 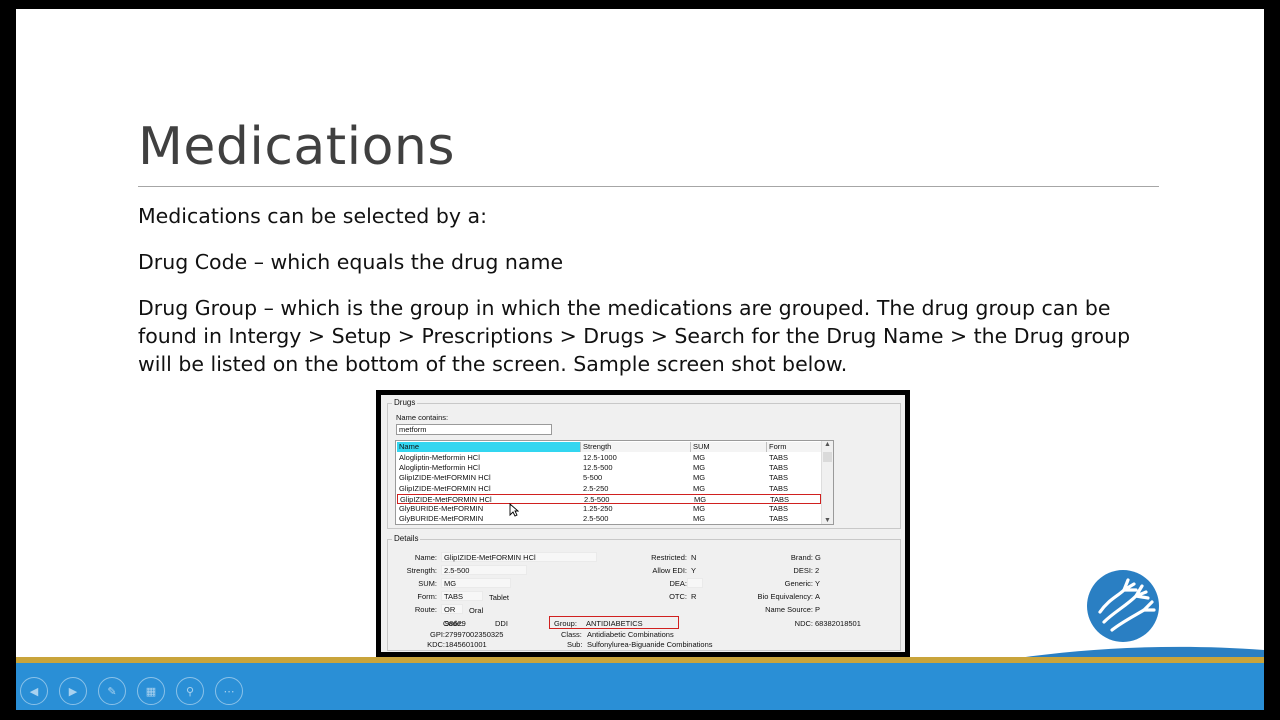 What do you see at coordinates (445, 478) in the screenshot?
I see `cell-name: GlipIZIDE-MetFORMIN HCl` at bounding box center [445, 478].